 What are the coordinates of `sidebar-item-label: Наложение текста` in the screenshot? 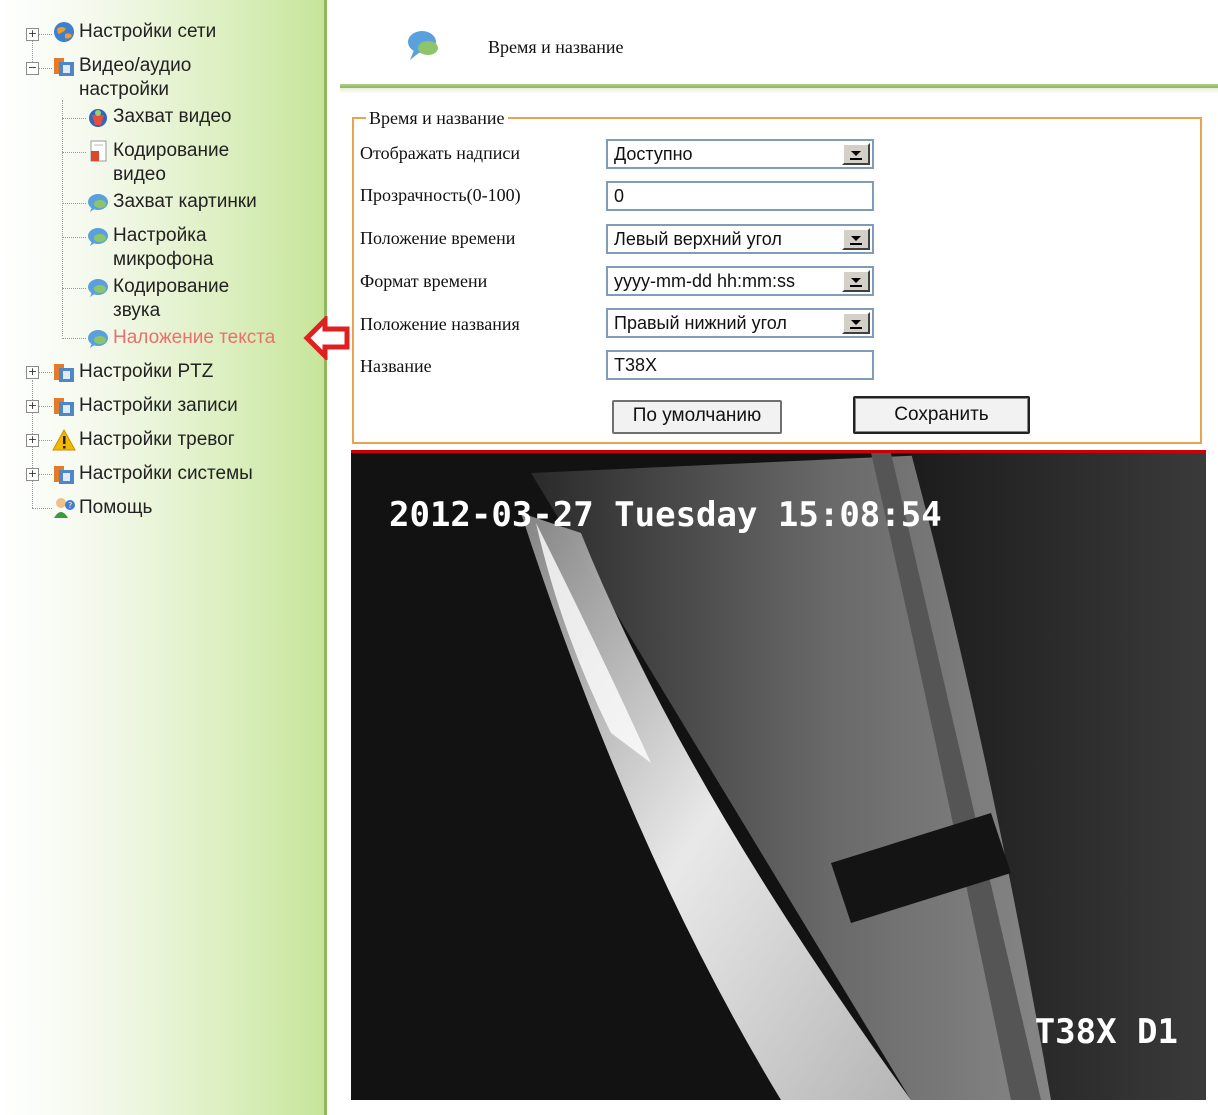 It's located at (194, 337).